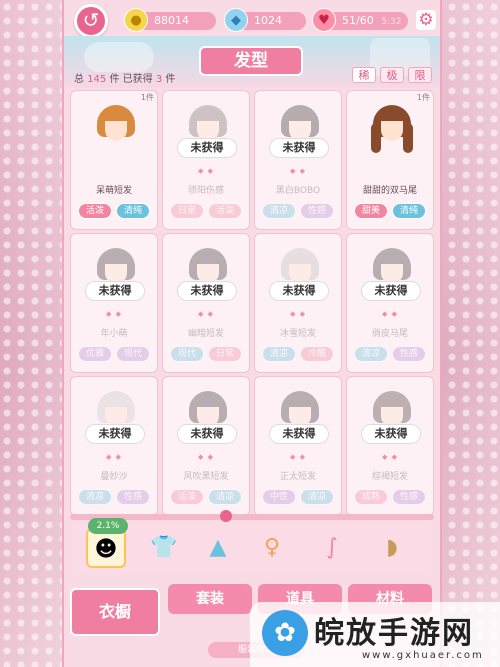 Image resolution: width=500 pixels, height=667 pixels. I want to click on style-tag: 优雅, so click(95, 354).